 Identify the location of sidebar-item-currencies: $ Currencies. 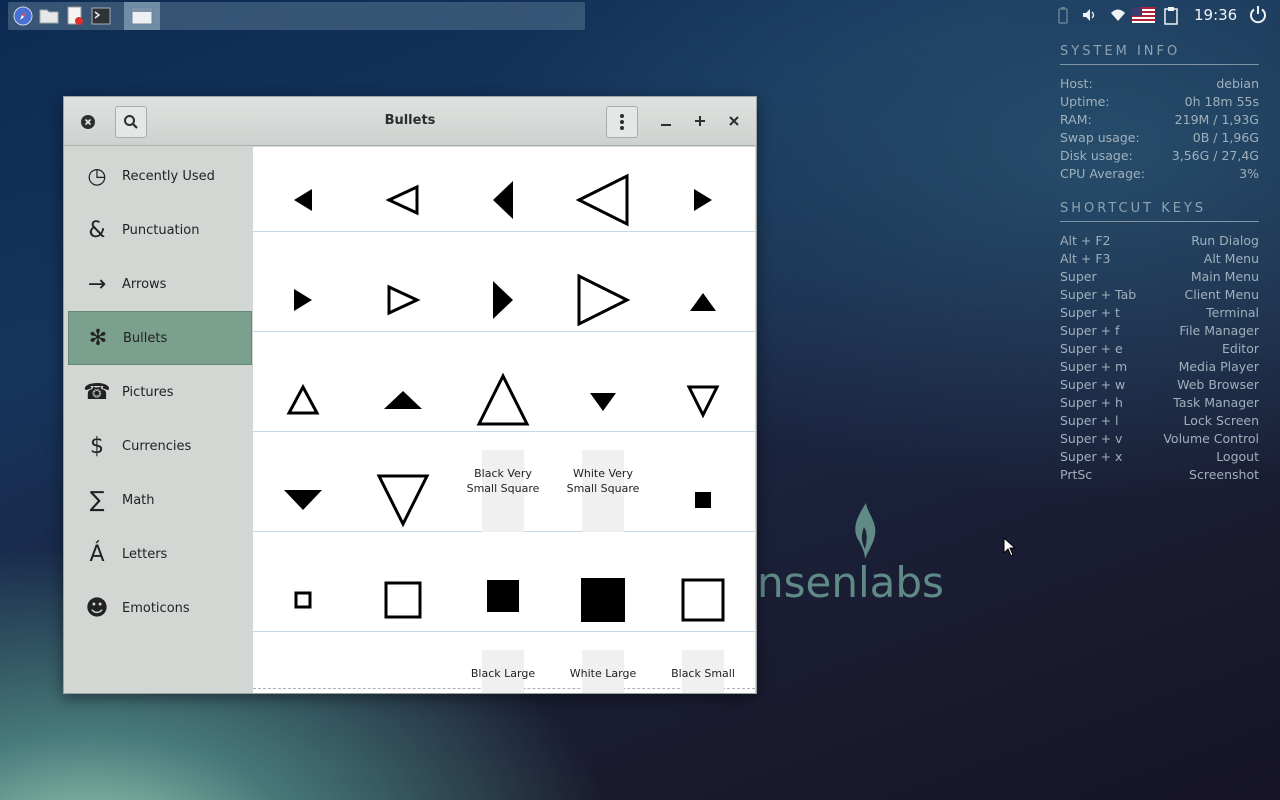
(160, 446).